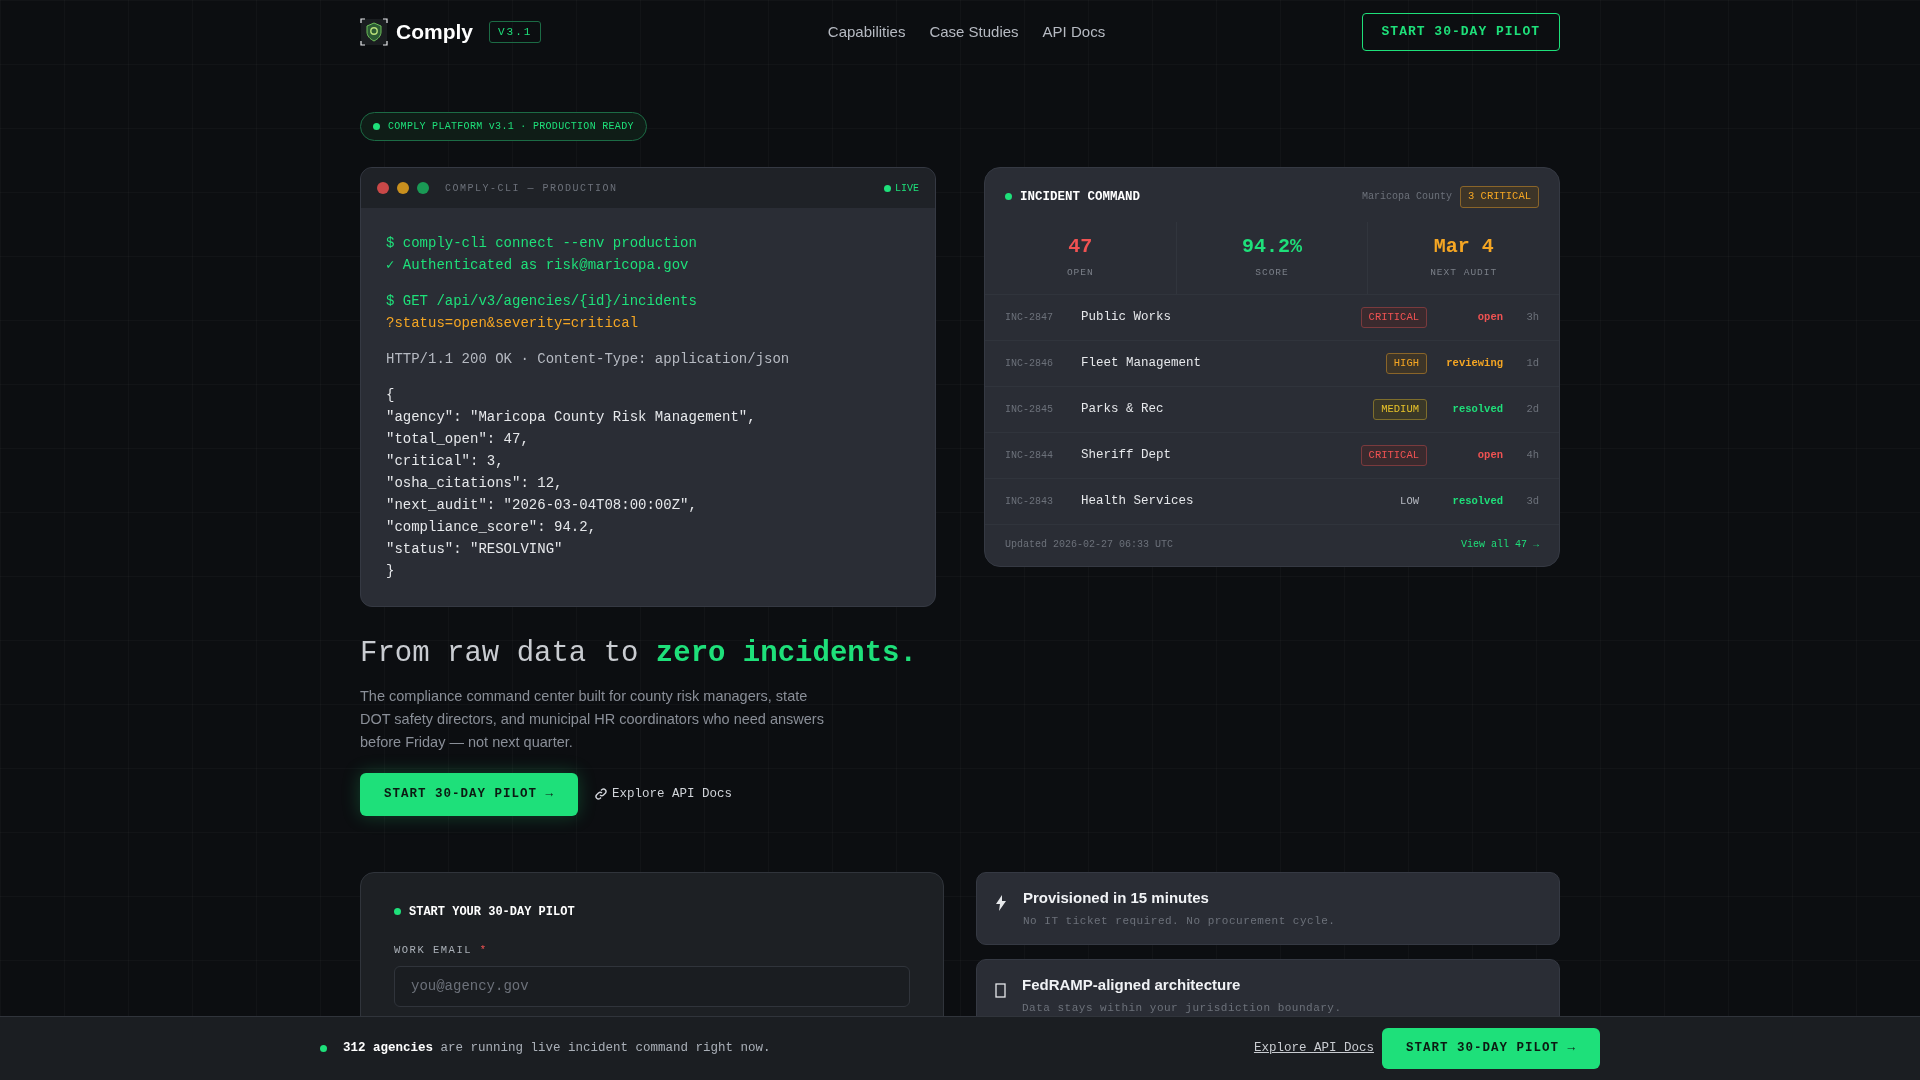  I want to click on incident-name: Health Services, so click(1137, 502).